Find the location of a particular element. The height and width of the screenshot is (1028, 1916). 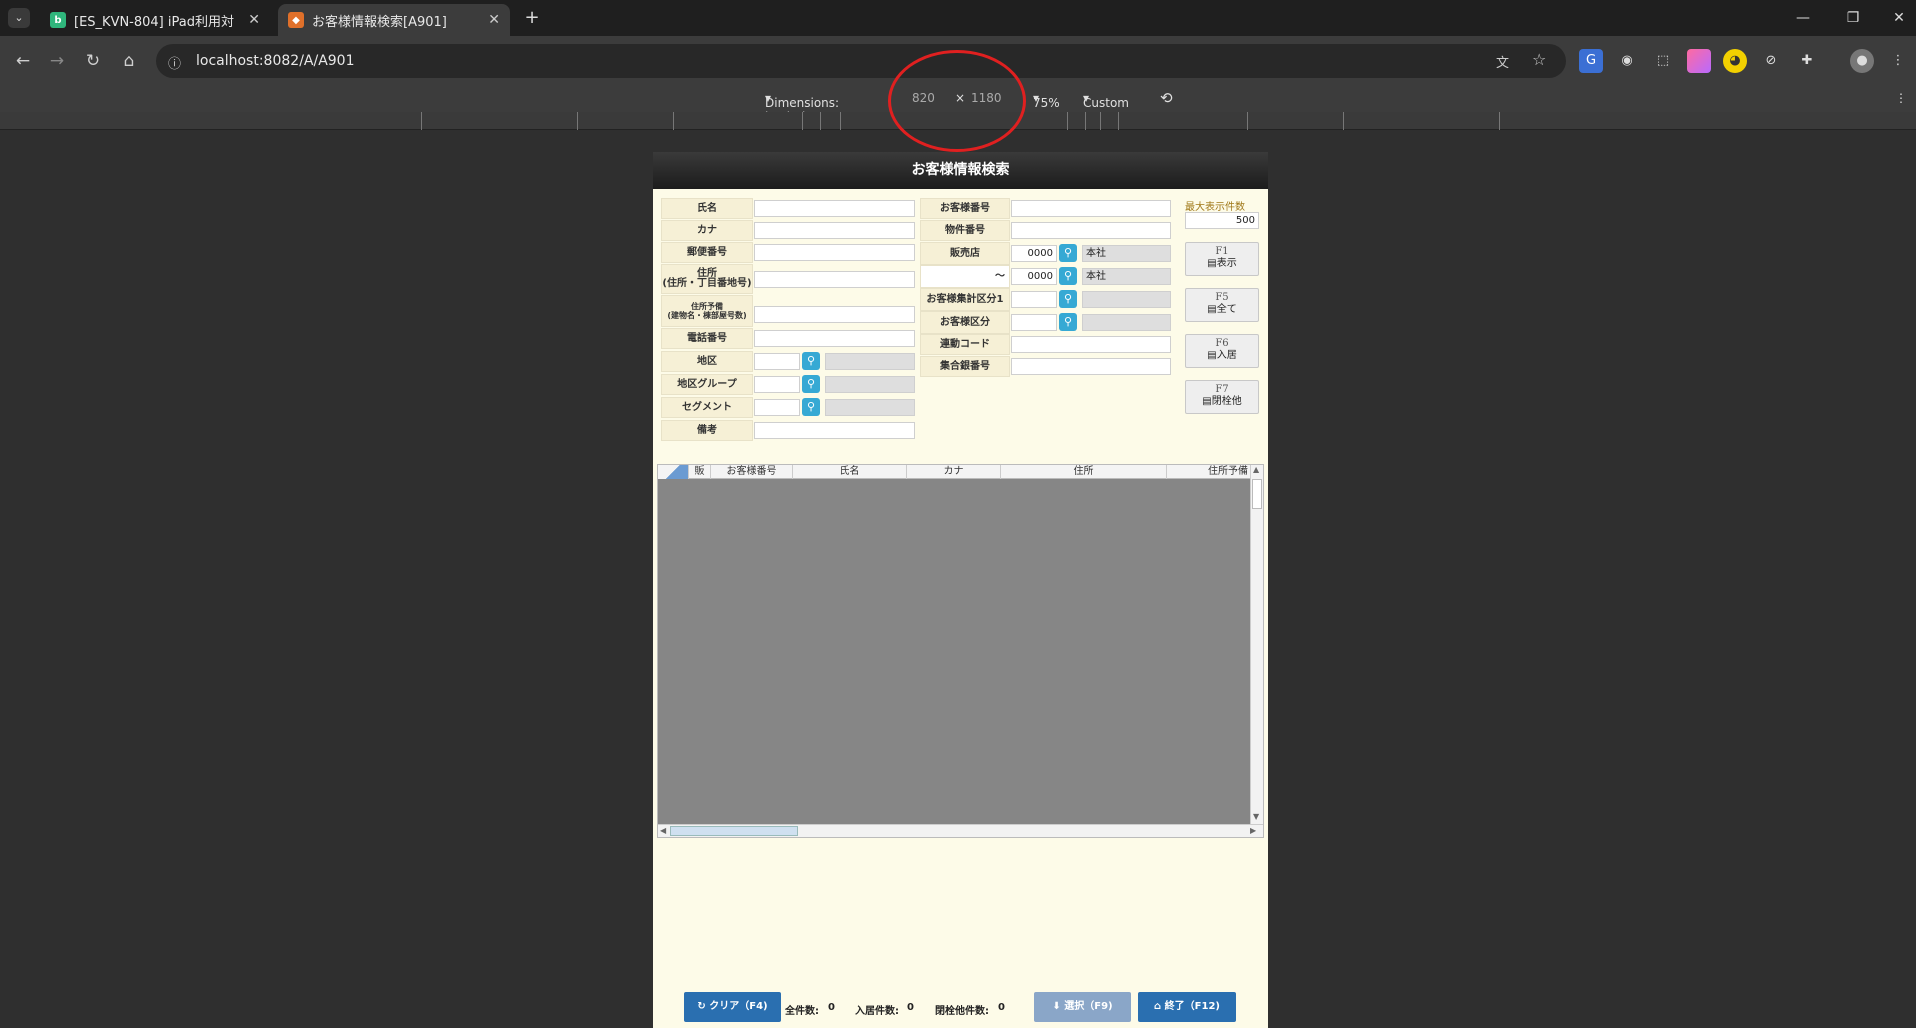

scroll-up-icon: ▲ is located at coordinates (1256, 469).